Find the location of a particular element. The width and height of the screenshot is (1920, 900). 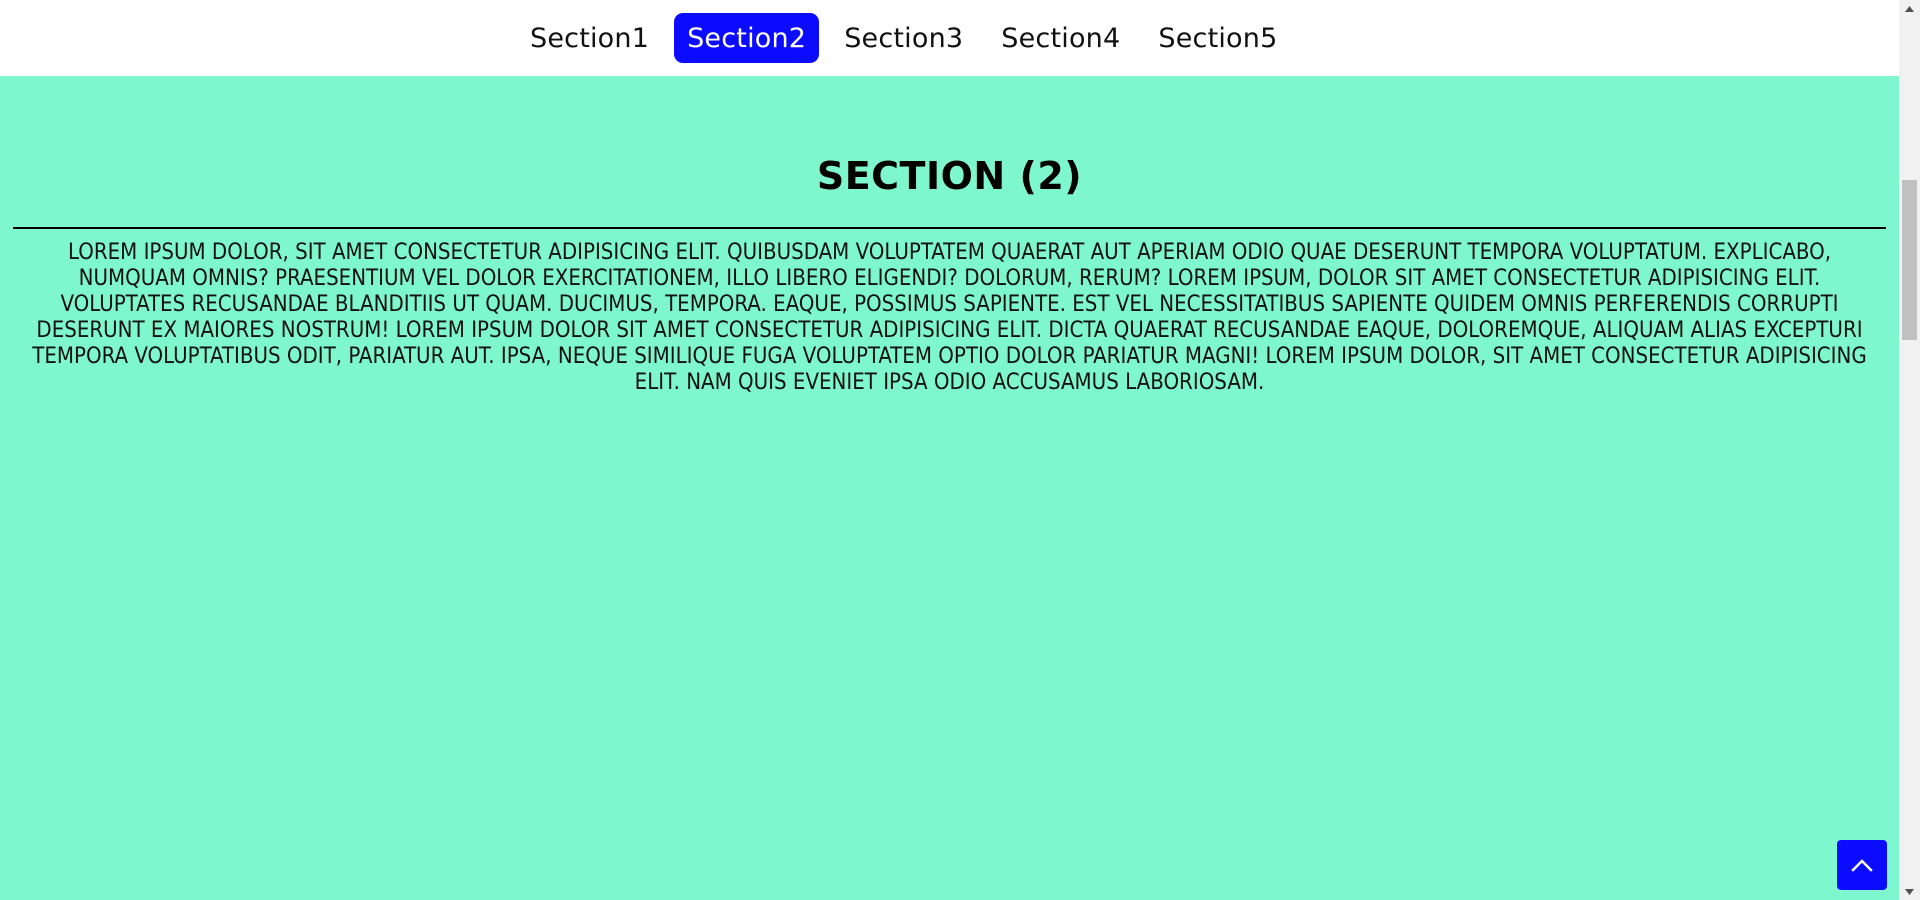

scroll-down-arrow-icon is located at coordinates (1909, 891).